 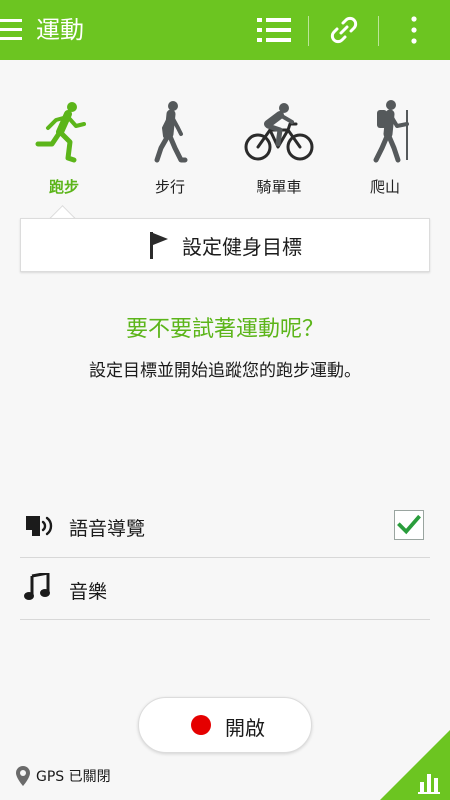 I want to click on voice-guide-row: 語音導覽, so click(x=225, y=527).